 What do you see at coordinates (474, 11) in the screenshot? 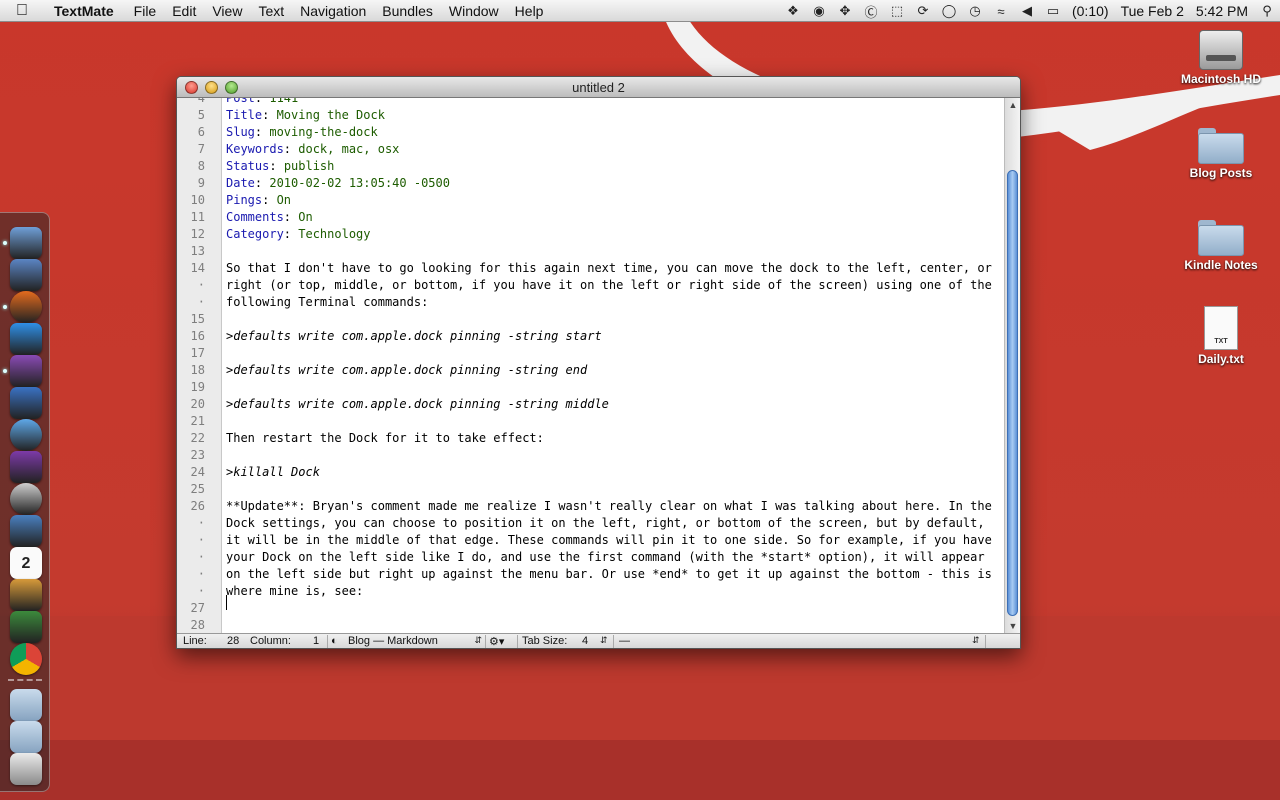
I see `menu-window: Window` at bounding box center [474, 11].